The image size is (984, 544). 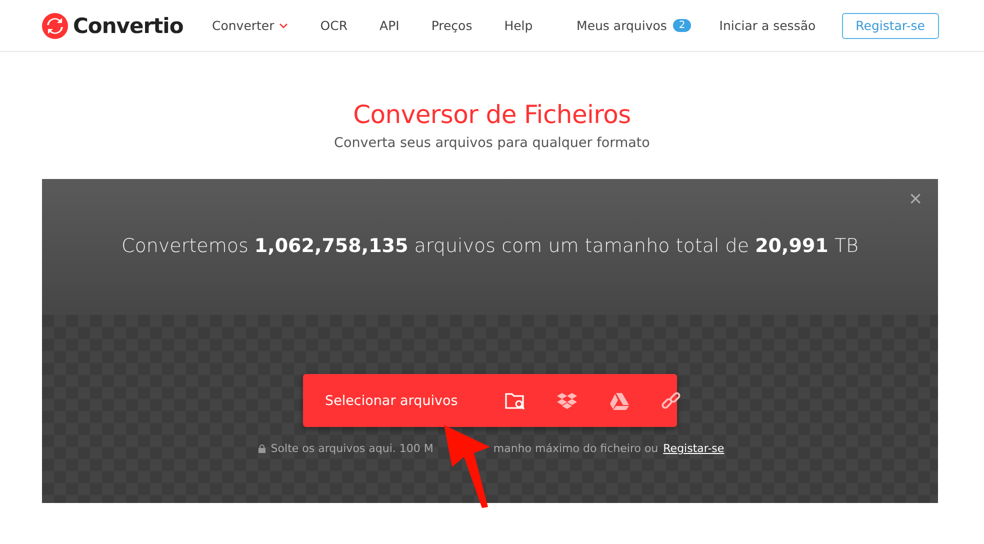 What do you see at coordinates (390, 25) in the screenshot?
I see `nav-link: API` at bounding box center [390, 25].